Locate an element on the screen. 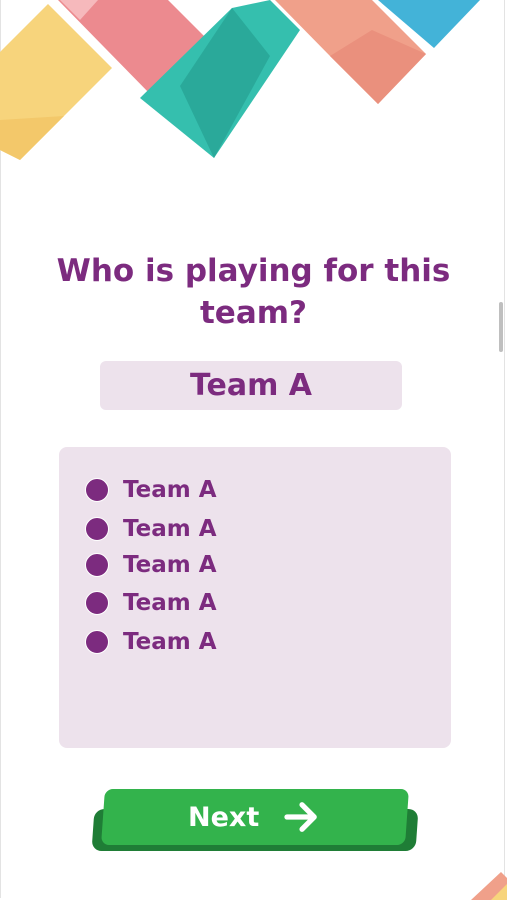 Image resolution: width=507 pixels, height=900 pixels. option-3: Team A is located at coordinates (151, 565).